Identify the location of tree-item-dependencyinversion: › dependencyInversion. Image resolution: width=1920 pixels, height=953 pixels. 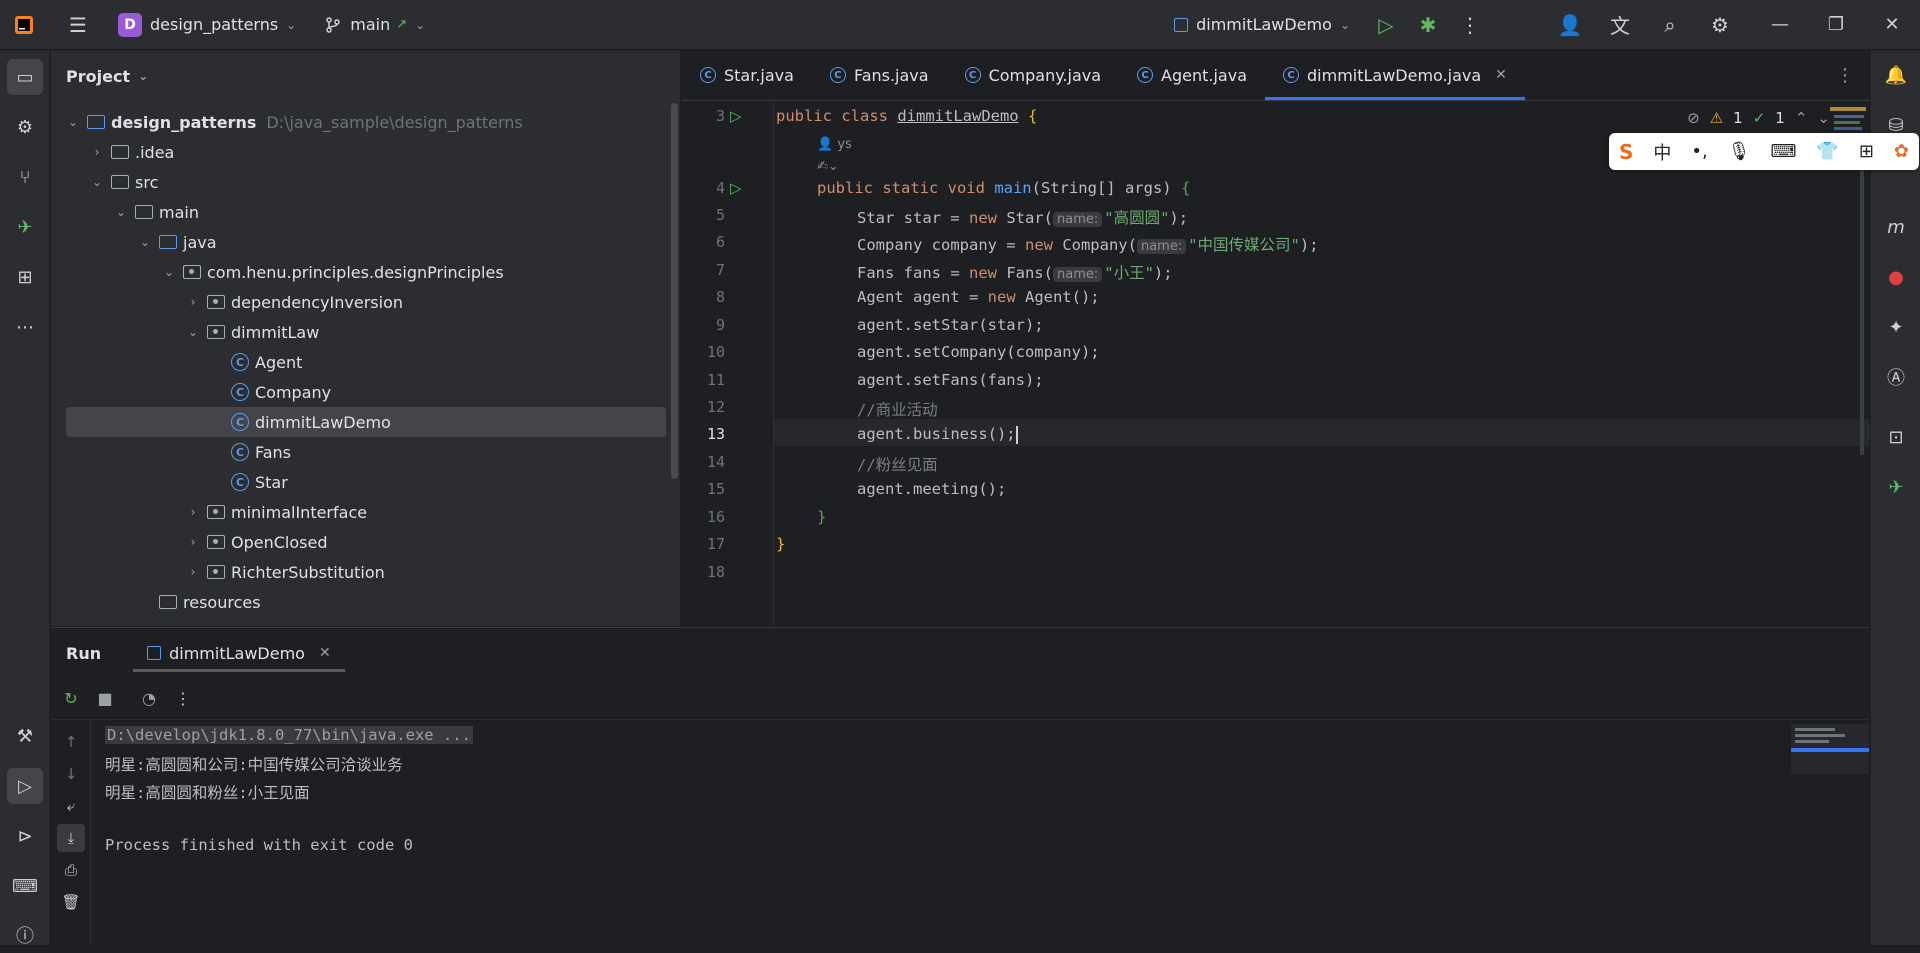
(227, 302).